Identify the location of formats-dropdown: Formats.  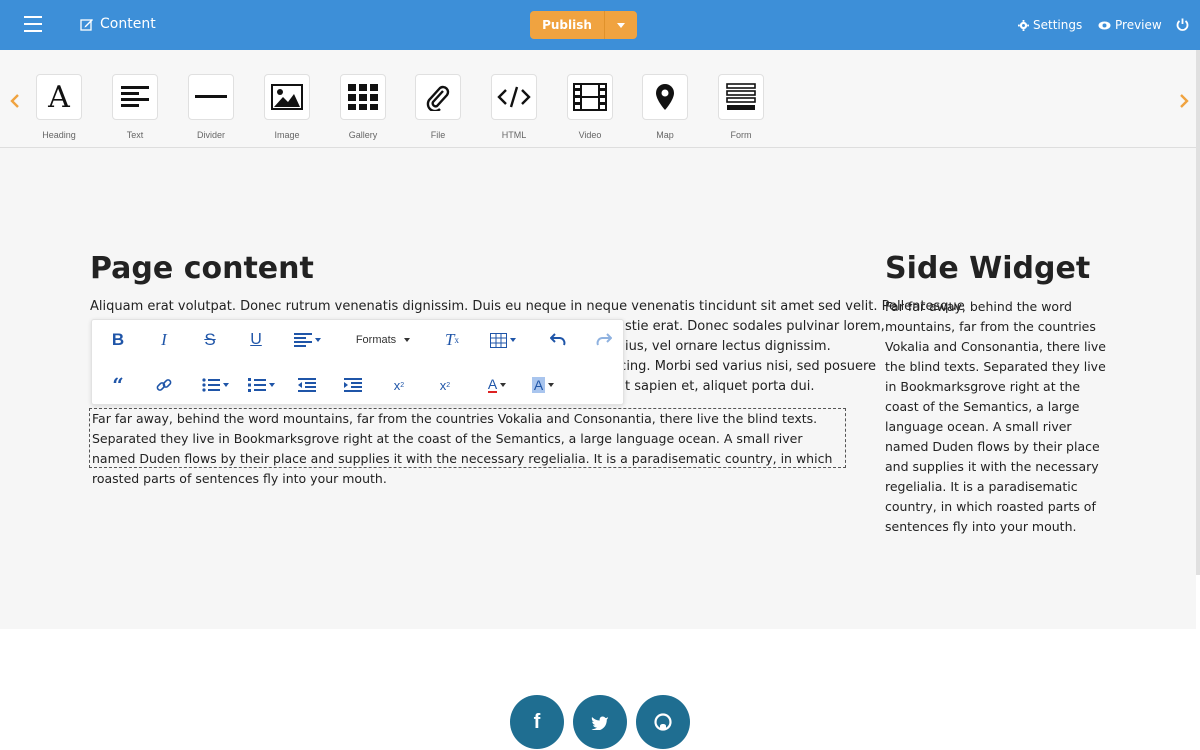
(383, 340).